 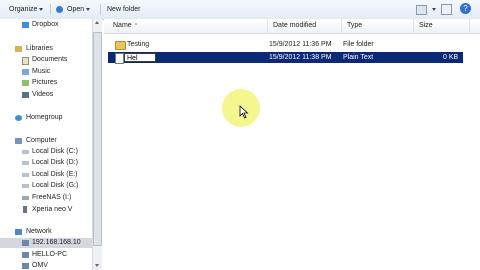 I want to click on nav-item-label: Pictures, so click(x=45, y=82).